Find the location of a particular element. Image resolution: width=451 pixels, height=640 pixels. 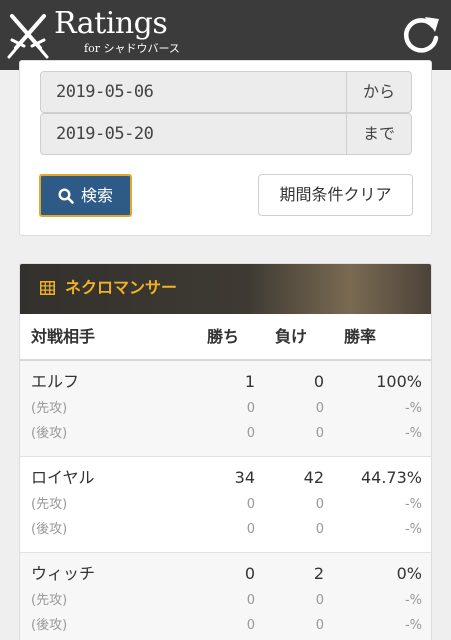

search-button: 検索 is located at coordinates (85, 195).